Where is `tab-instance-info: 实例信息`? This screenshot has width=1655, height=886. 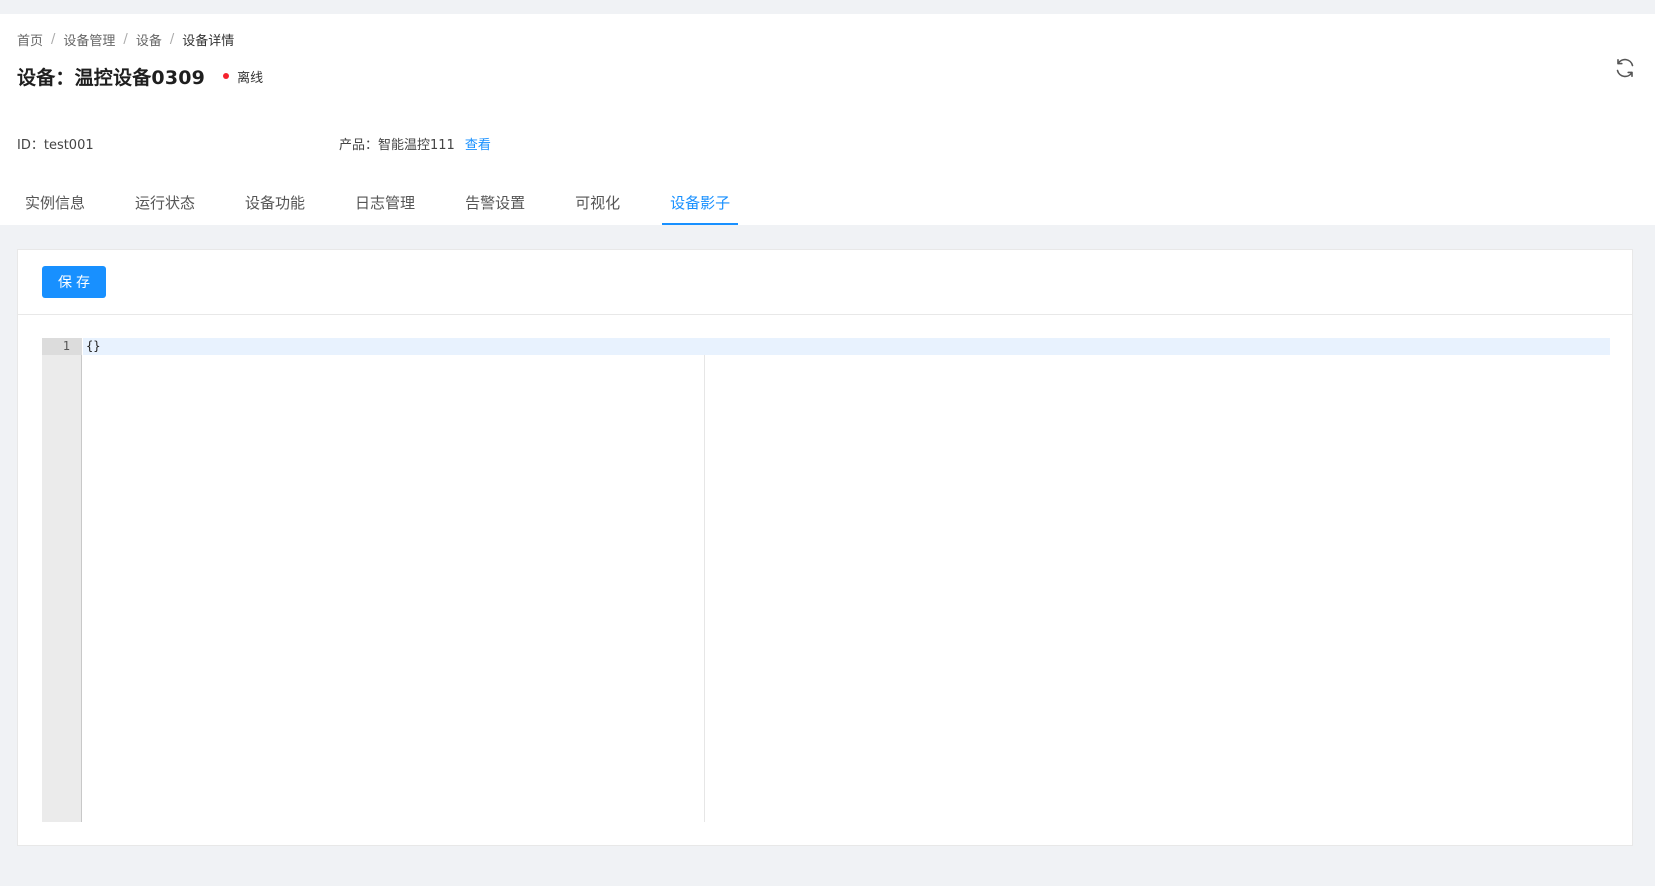 tab-instance-info: 实例信息 is located at coordinates (55, 207).